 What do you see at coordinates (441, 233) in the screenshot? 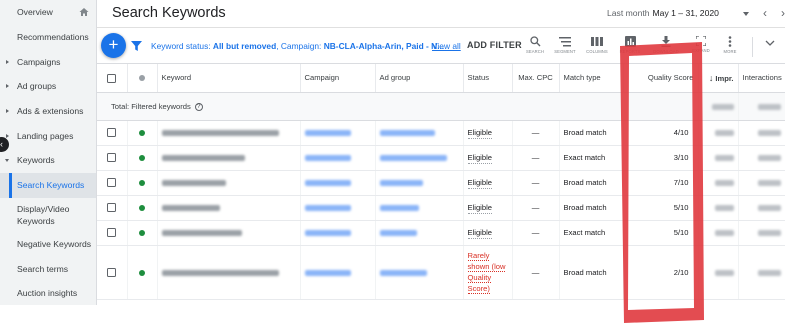
I see `table-row: Eligible — Exact match 5/10` at bounding box center [441, 233].